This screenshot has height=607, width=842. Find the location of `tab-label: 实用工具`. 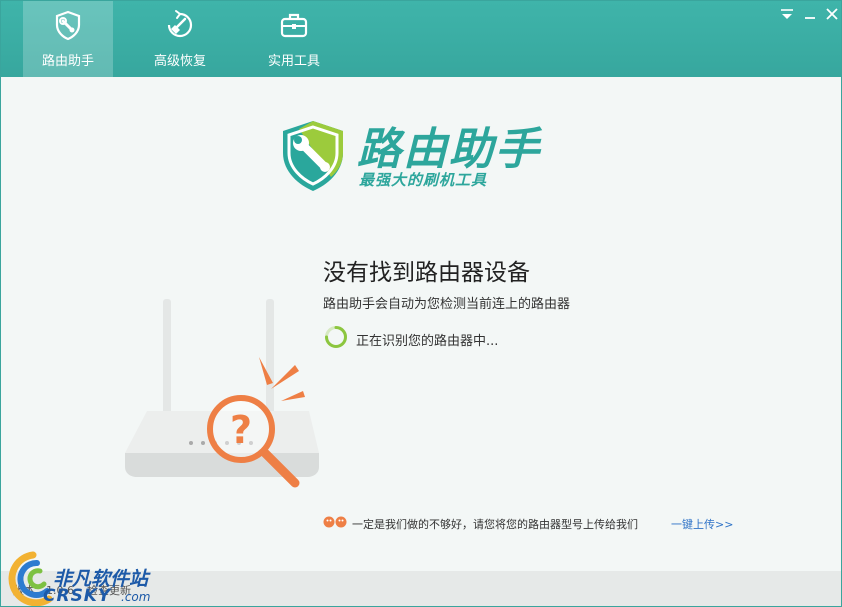

tab-label: 实用工具 is located at coordinates (293, 61).